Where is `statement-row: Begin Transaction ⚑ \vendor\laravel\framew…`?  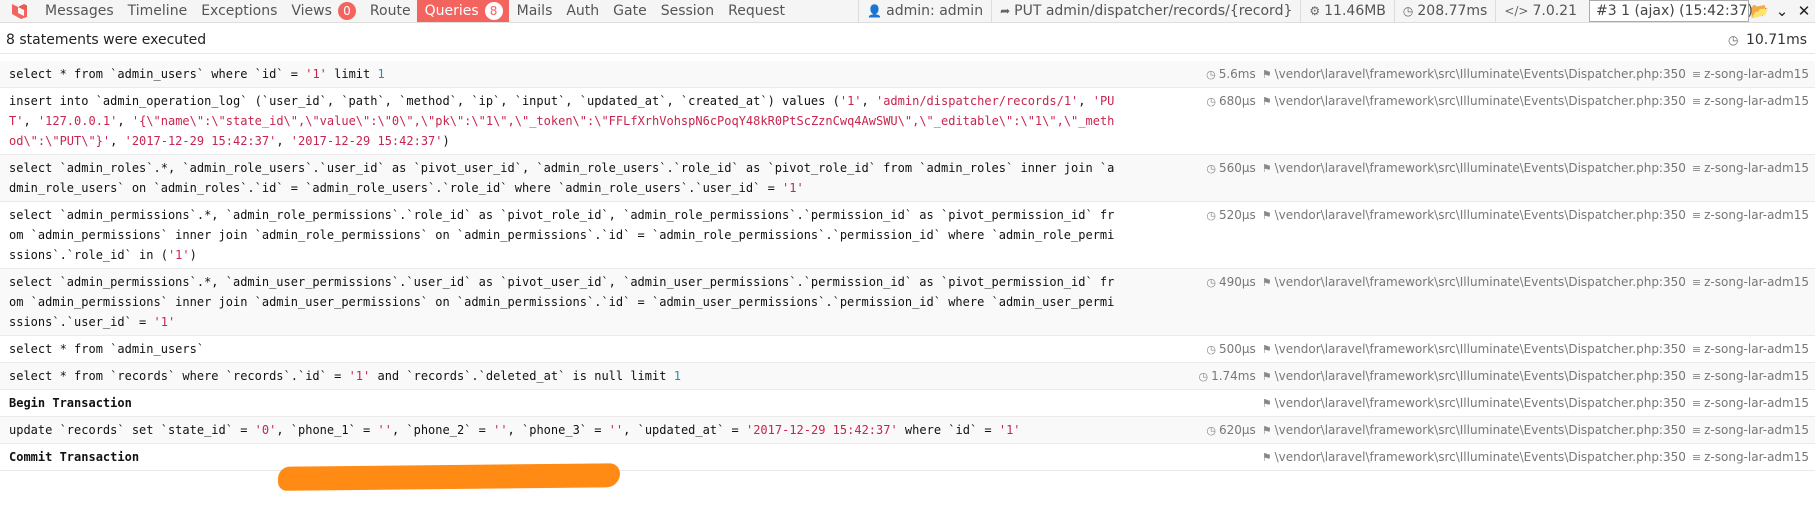
statement-row: Begin Transaction ⚑ \vendor\laravel\framew… is located at coordinates (907, 403).